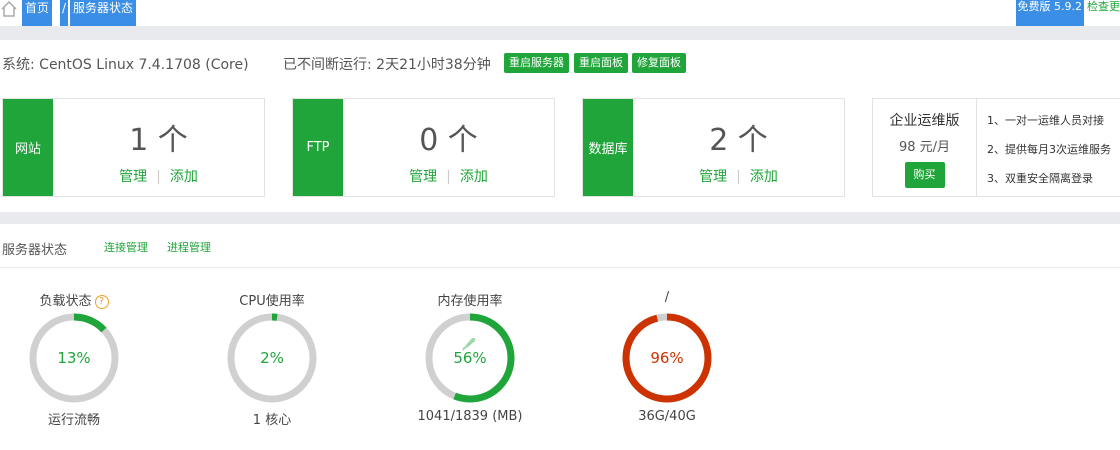 The height and width of the screenshot is (450, 1120). Describe the element at coordinates (448, 140) in the screenshot. I see `ftp-count: 0 个` at that location.